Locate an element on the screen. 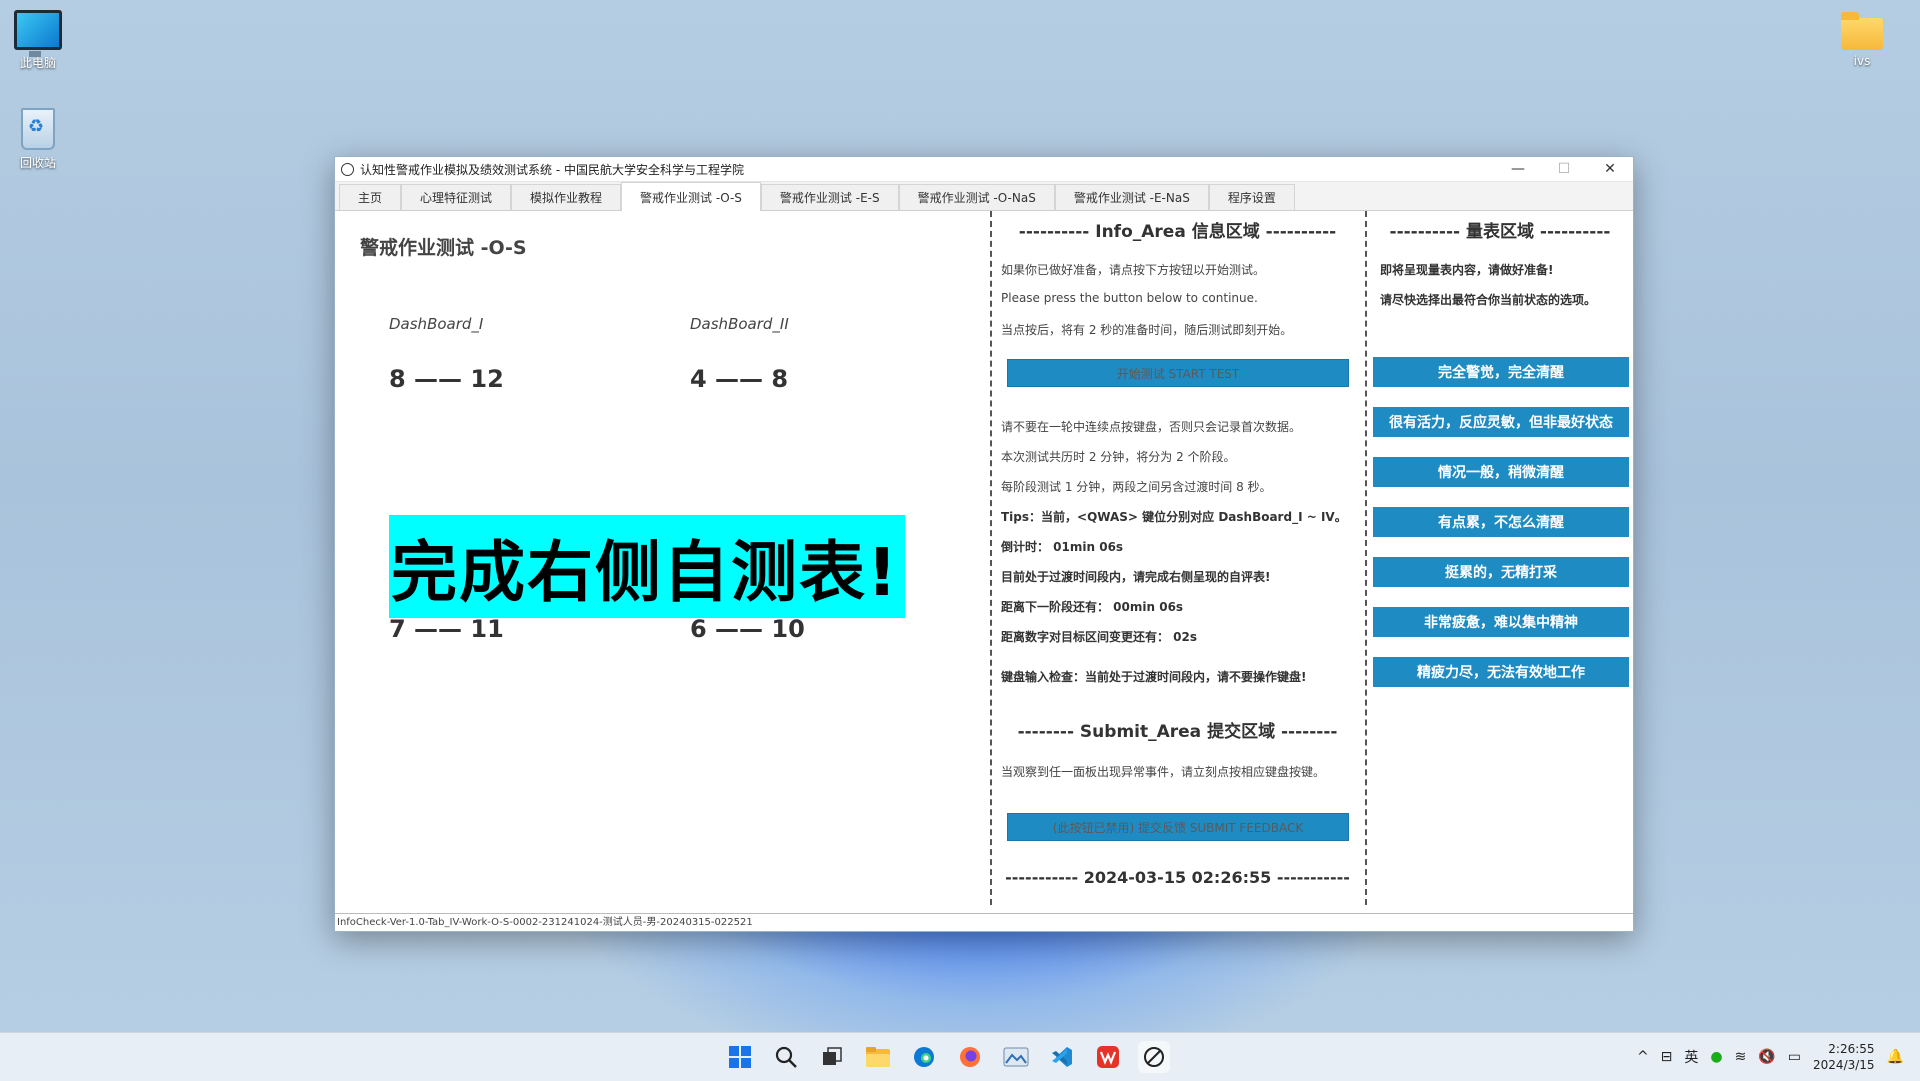  keyboard-check-text: 键盘输入检查：当前处于过渡时间段内，请不要操作键盘! is located at coordinates (1154, 677).